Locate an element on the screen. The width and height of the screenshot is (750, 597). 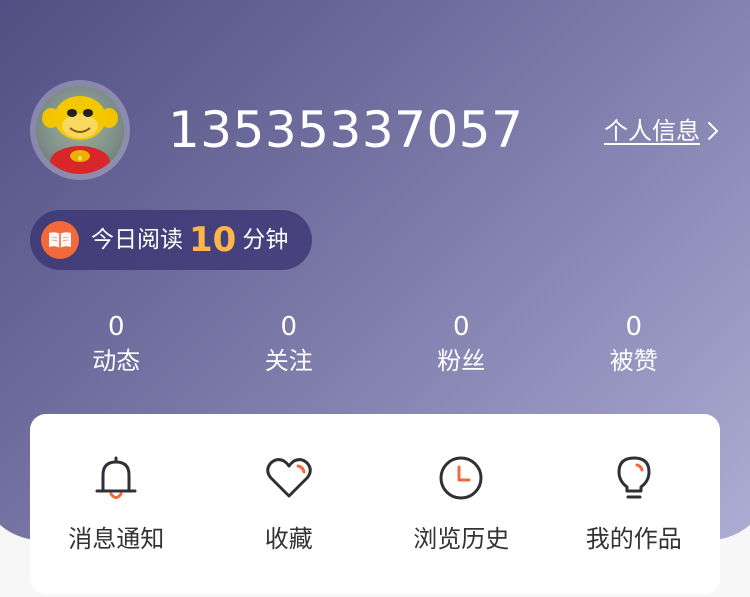
monkey-plush-avatar is located at coordinates (80, 135).